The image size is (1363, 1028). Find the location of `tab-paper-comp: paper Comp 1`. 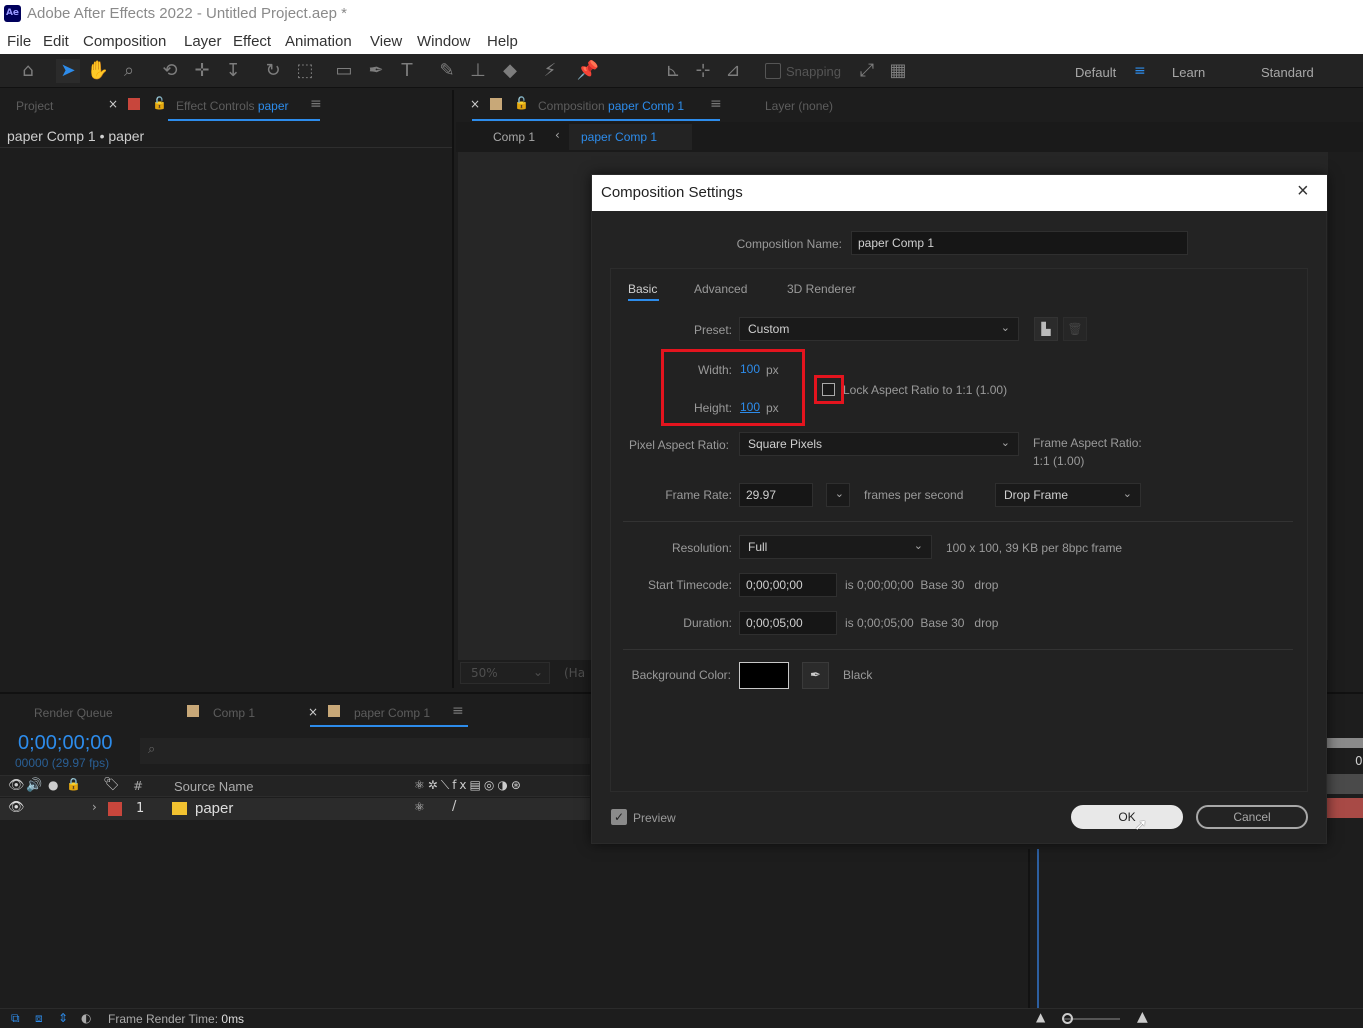

tab-paper-comp: paper Comp 1 is located at coordinates (392, 713).